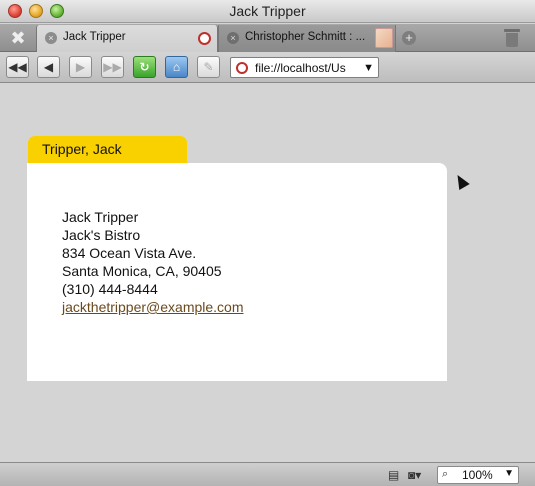 This screenshot has width=535, height=486. What do you see at coordinates (101, 235) in the screenshot?
I see `contact-organization: Jack's Bistro` at bounding box center [101, 235].